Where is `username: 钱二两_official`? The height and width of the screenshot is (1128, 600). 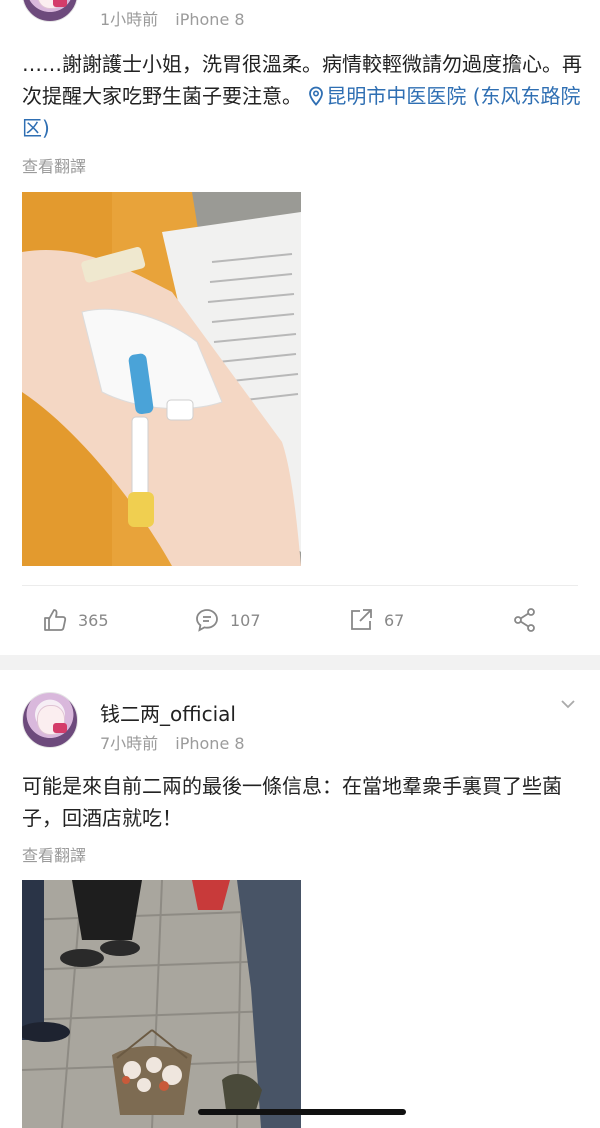
username: 钱二两_official is located at coordinates (168, 712).